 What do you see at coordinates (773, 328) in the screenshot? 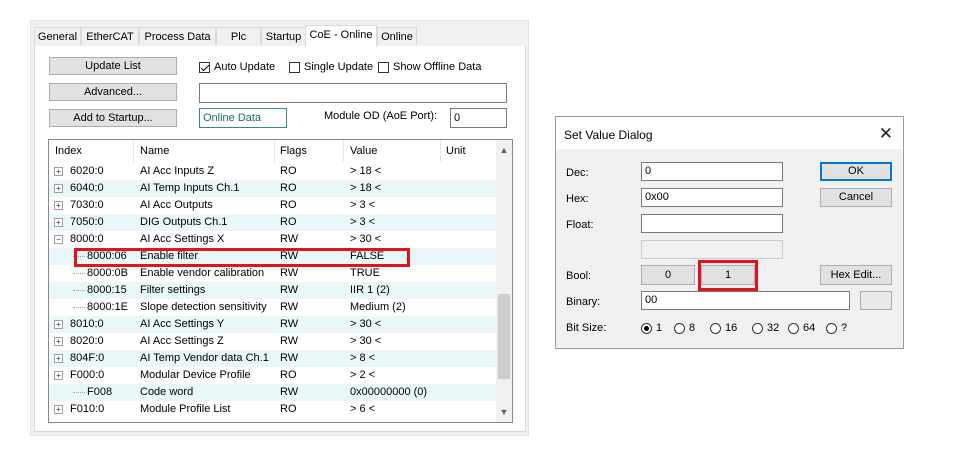
I see `radio-label: 32` at bounding box center [773, 328].